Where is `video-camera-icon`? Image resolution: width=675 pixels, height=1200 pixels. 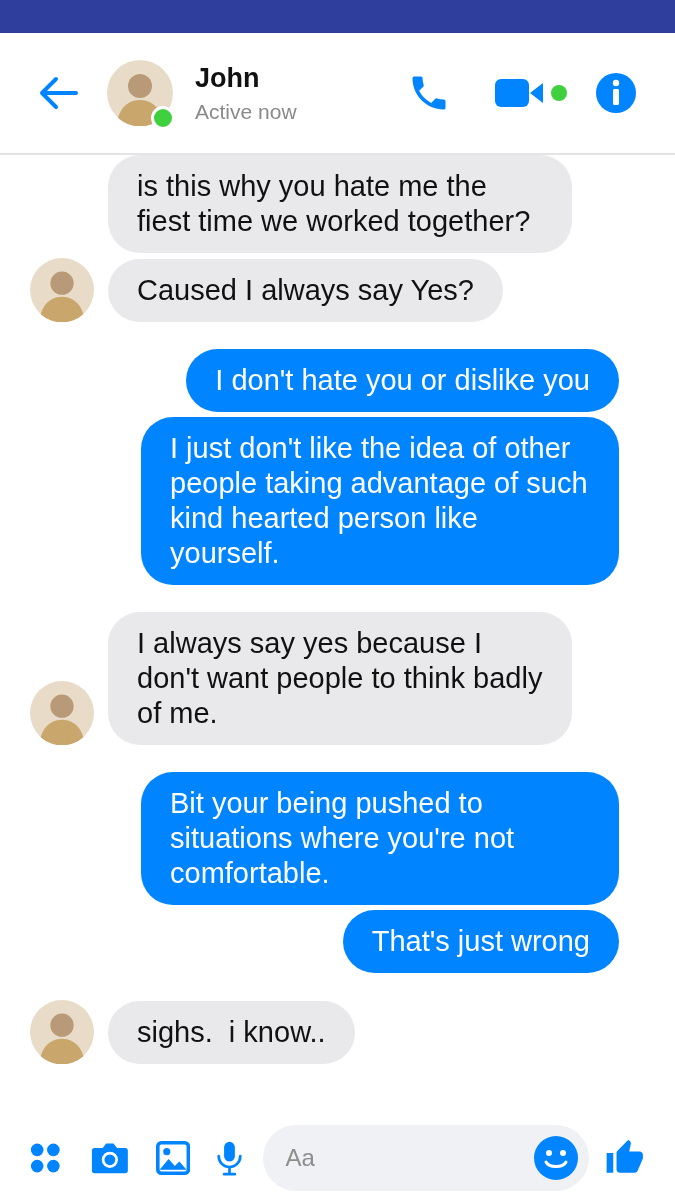 video-camera-icon is located at coordinates (520, 93).